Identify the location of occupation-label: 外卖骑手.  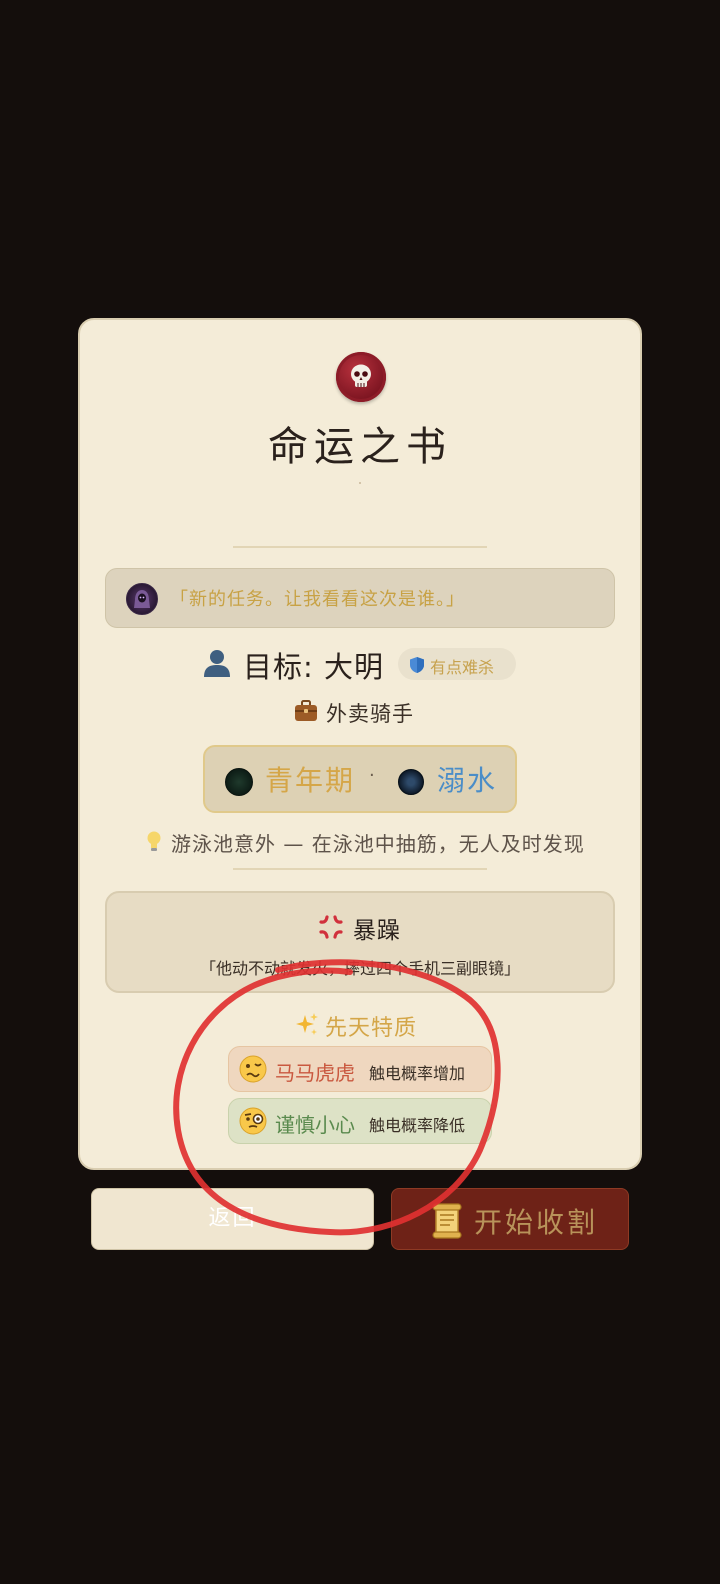
(370, 714).